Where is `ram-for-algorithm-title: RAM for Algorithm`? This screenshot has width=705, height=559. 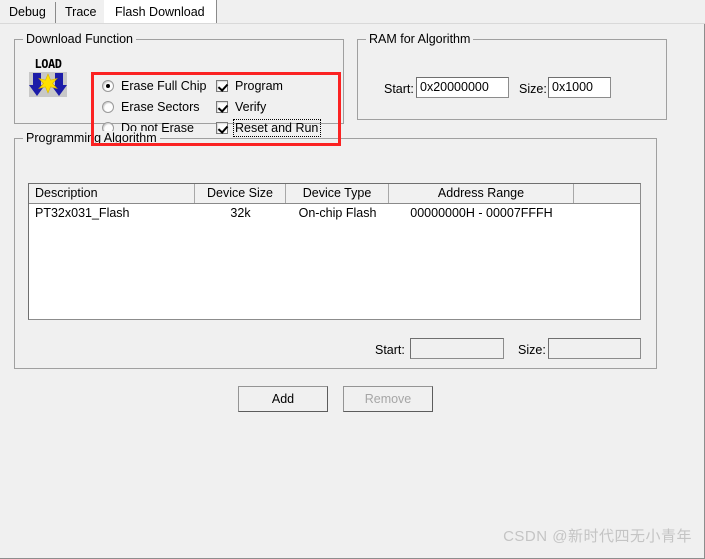 ram-for-algorithm-title: RAM for Algorithm is located at coordinates (420, 39).